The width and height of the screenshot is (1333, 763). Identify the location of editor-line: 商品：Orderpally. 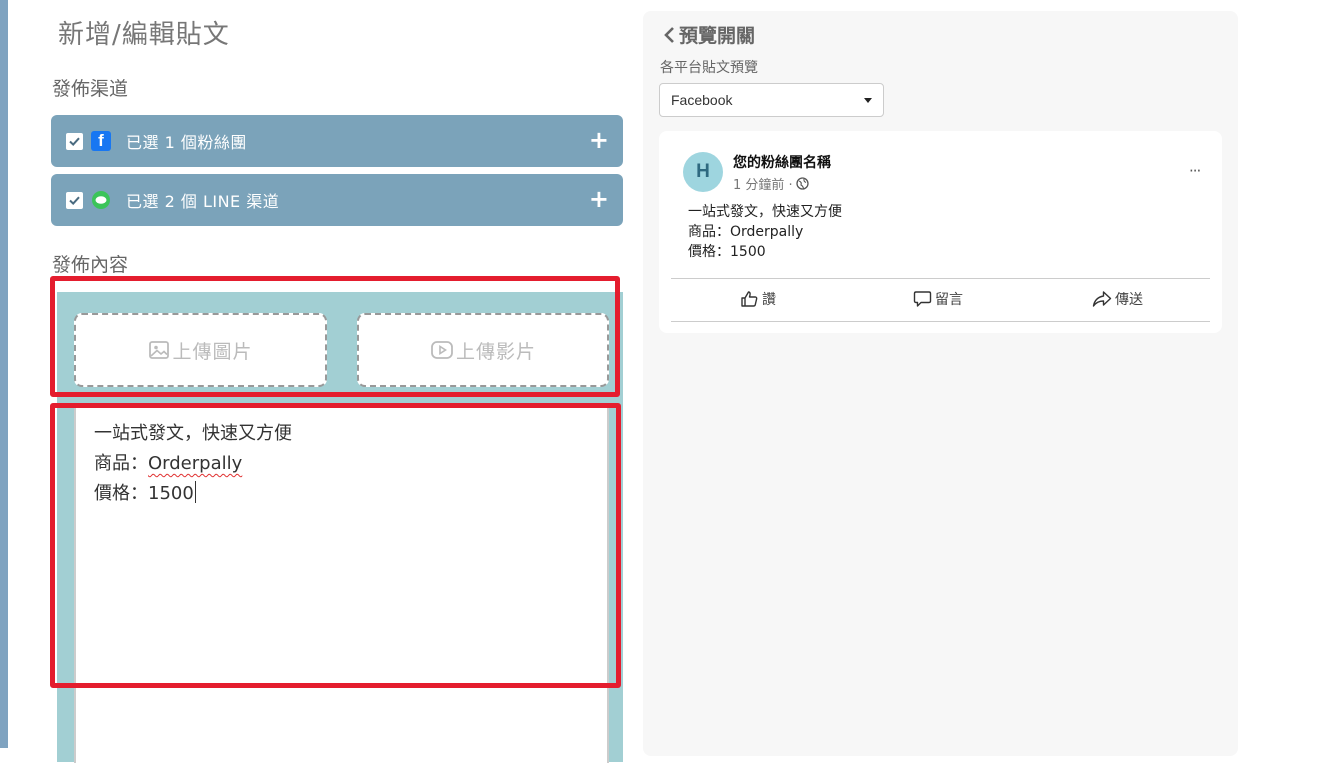
(341, 464).